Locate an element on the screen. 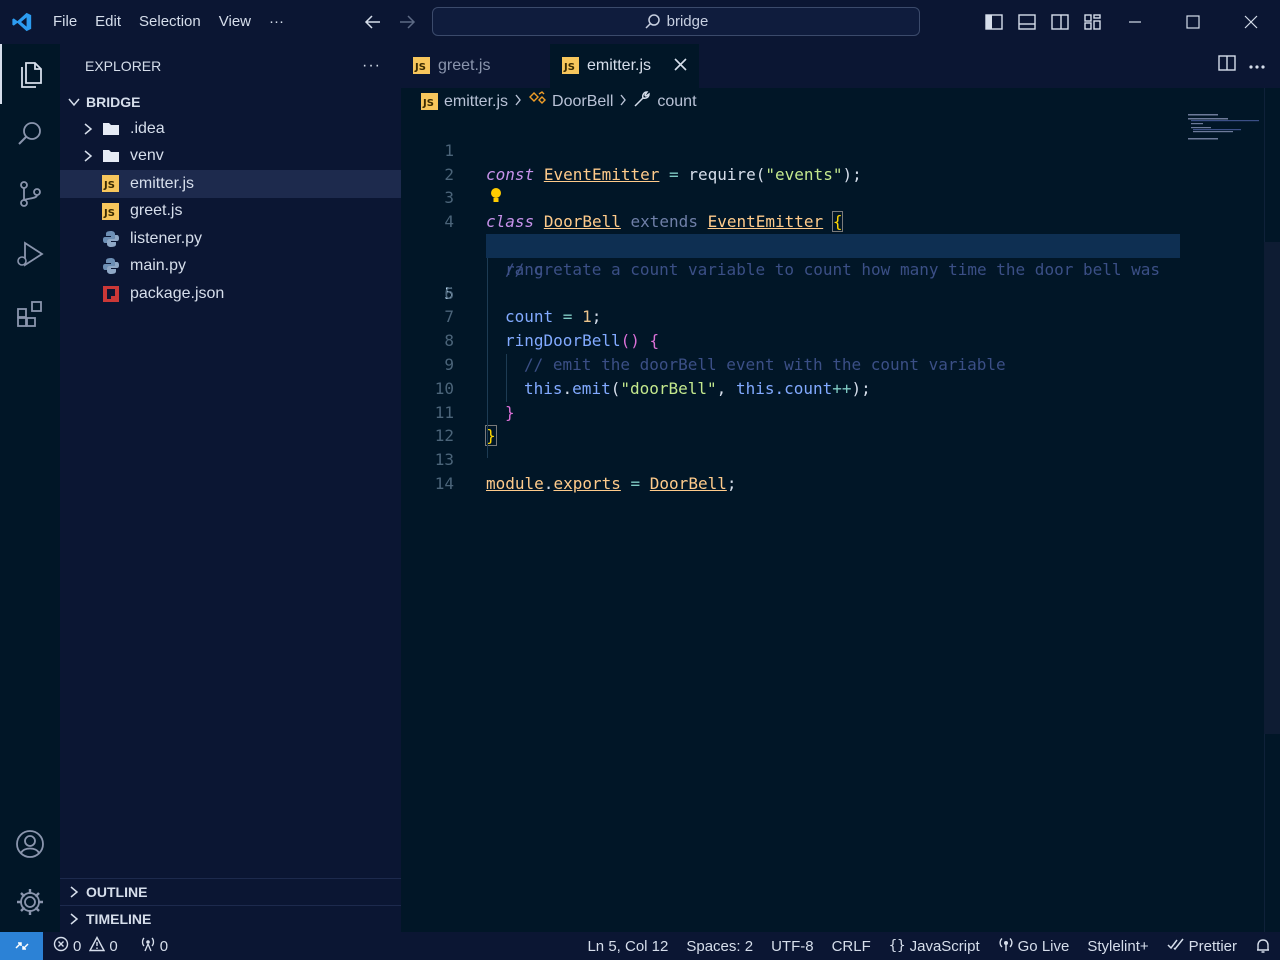 The height and width of the screenshot is (960, 1280). stylelint-status: Stylelint+ is located at coordinates (1117, 946).